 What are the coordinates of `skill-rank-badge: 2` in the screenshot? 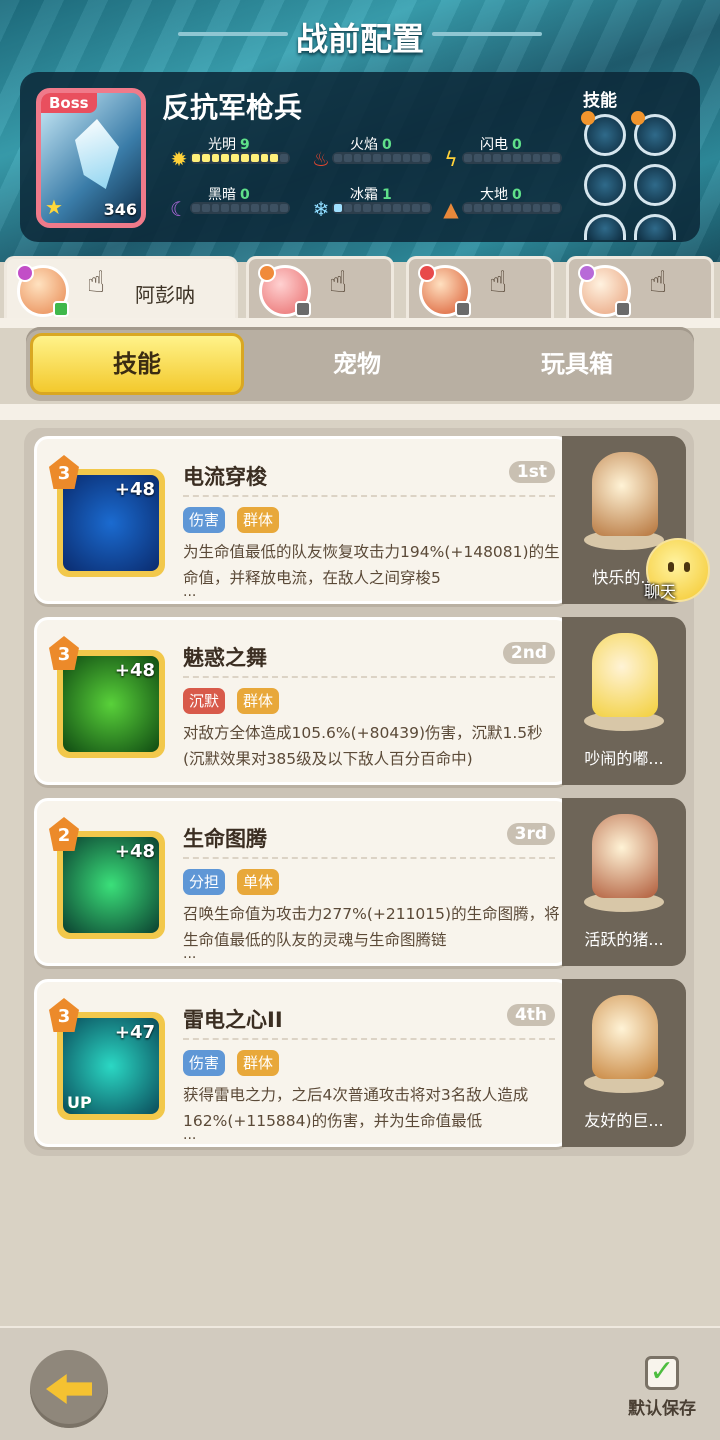 It's located at (64, 834).